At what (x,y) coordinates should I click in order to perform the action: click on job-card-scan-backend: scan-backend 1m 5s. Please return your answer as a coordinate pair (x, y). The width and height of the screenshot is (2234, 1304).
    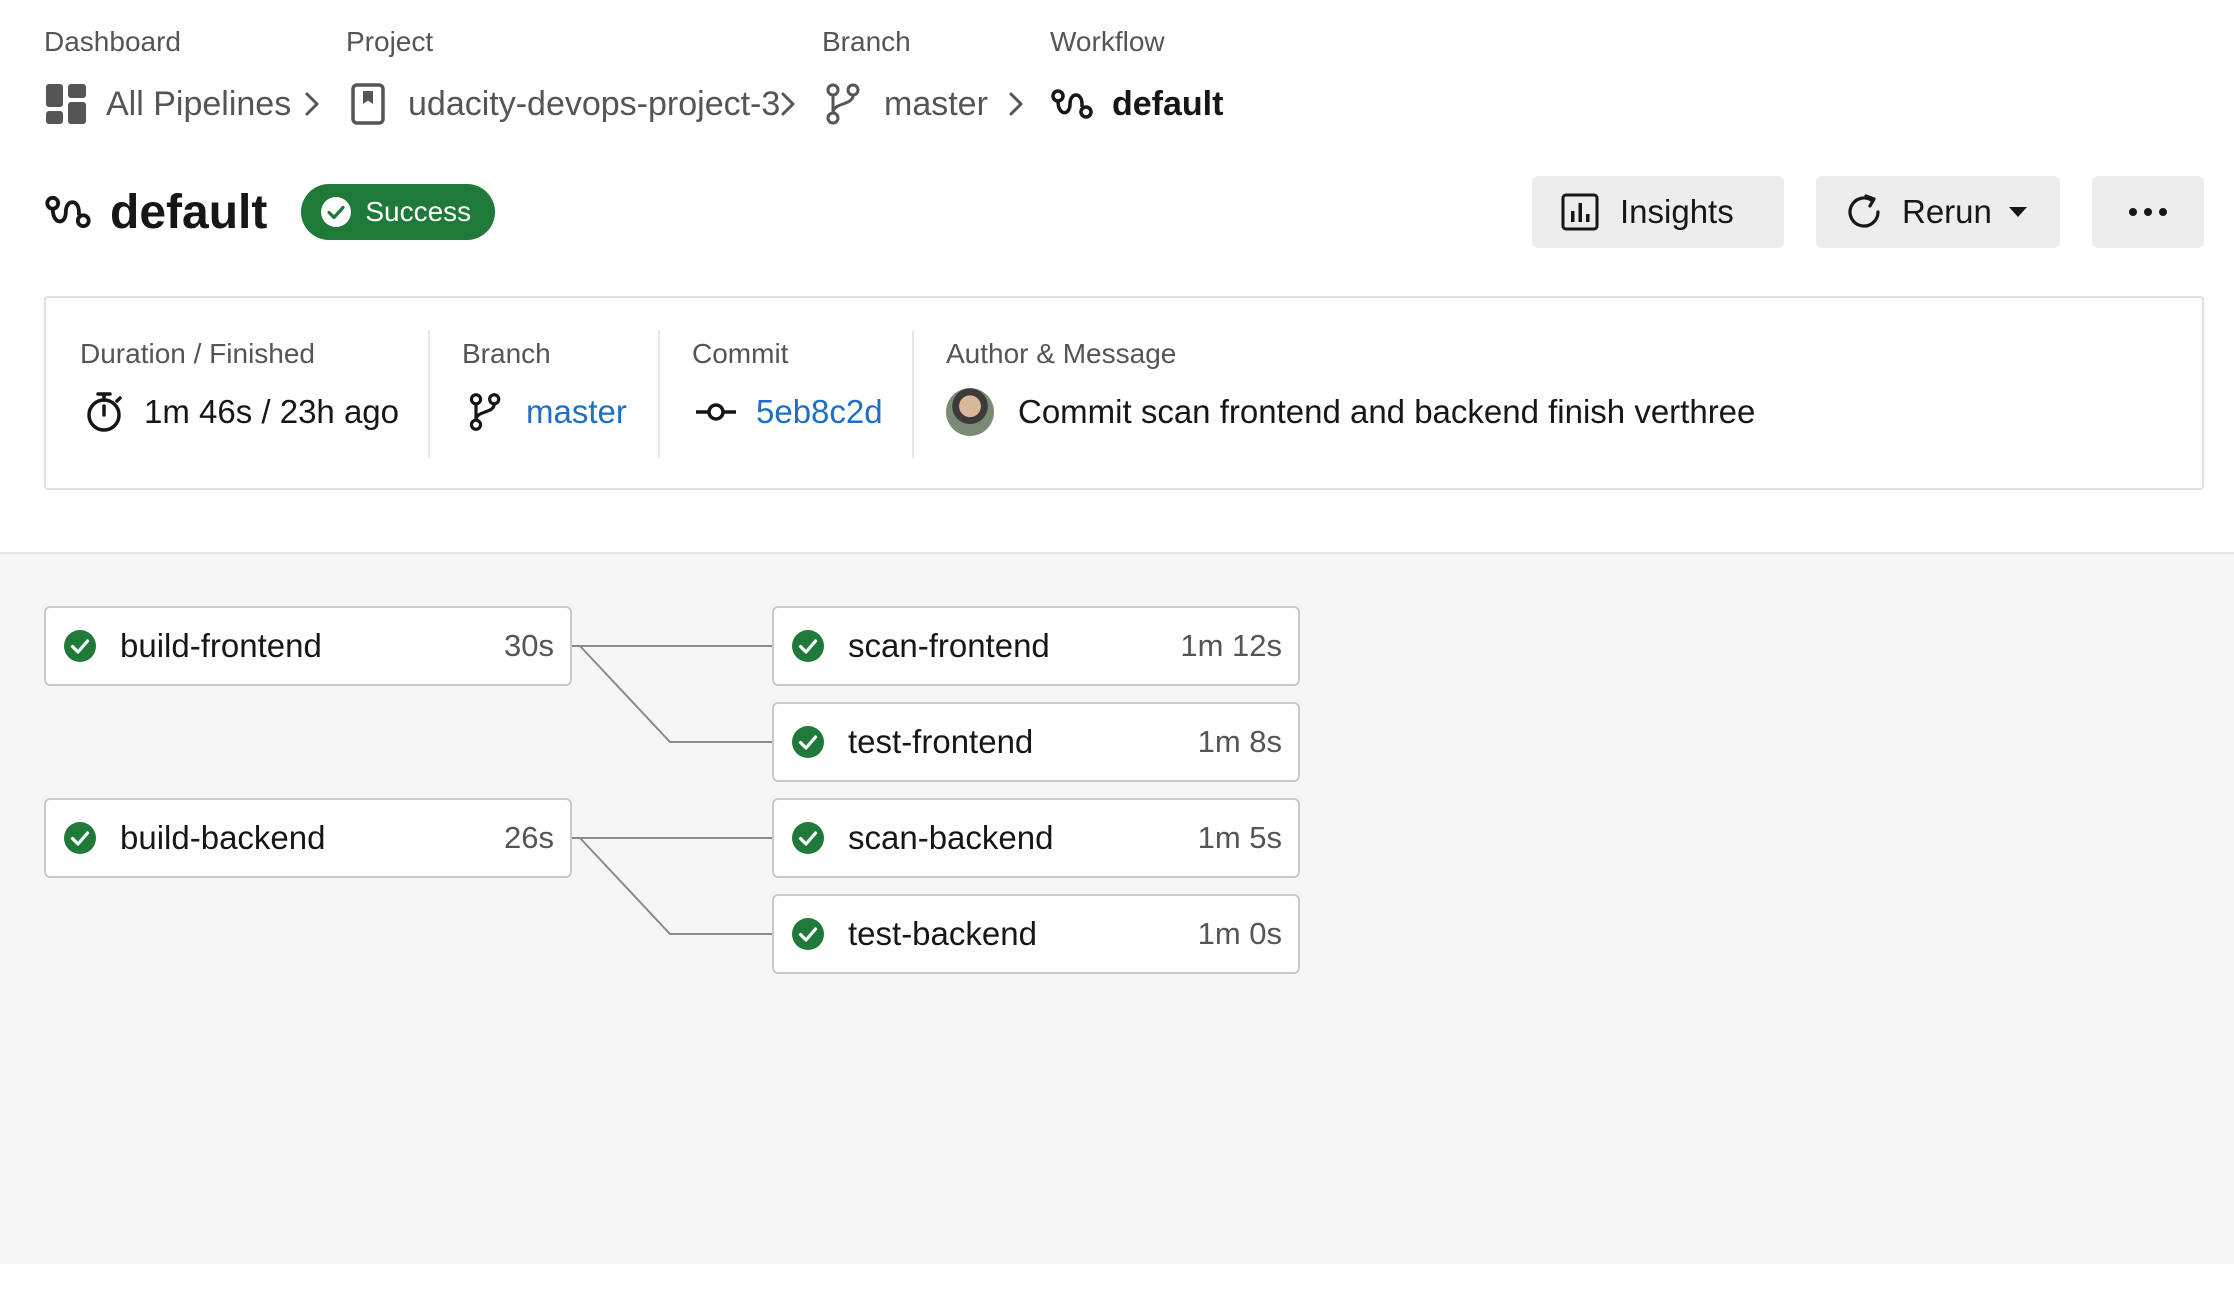
    Looking at the image, I should click on (1036, 838).